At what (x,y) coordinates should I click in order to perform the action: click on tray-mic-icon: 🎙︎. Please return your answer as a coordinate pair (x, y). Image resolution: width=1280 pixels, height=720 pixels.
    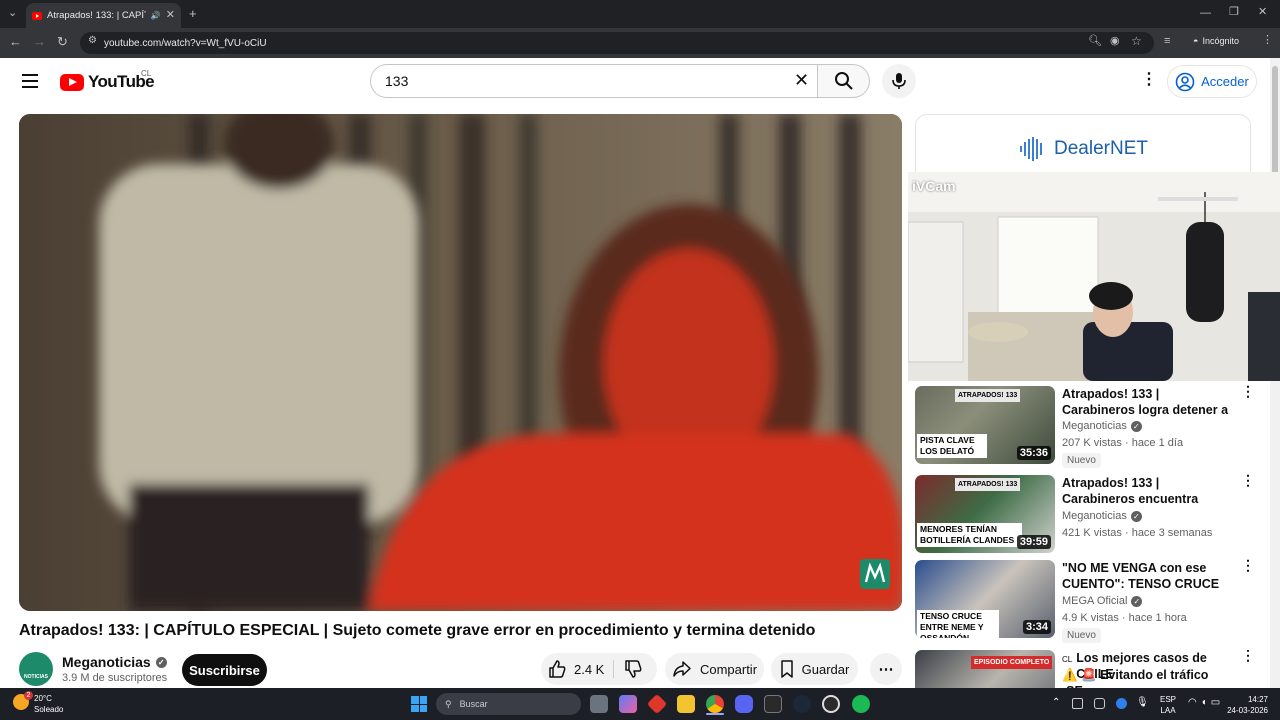
    Looking at the image, I should click on (1142, 702).